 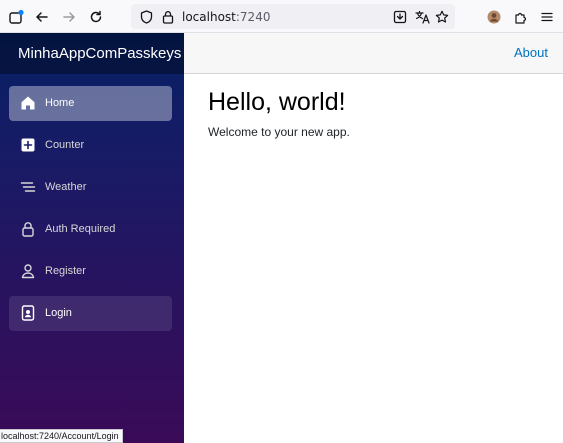 I want to click on status-url-preview: localhost:7240/Account/Login, so click(x=61, y=436).